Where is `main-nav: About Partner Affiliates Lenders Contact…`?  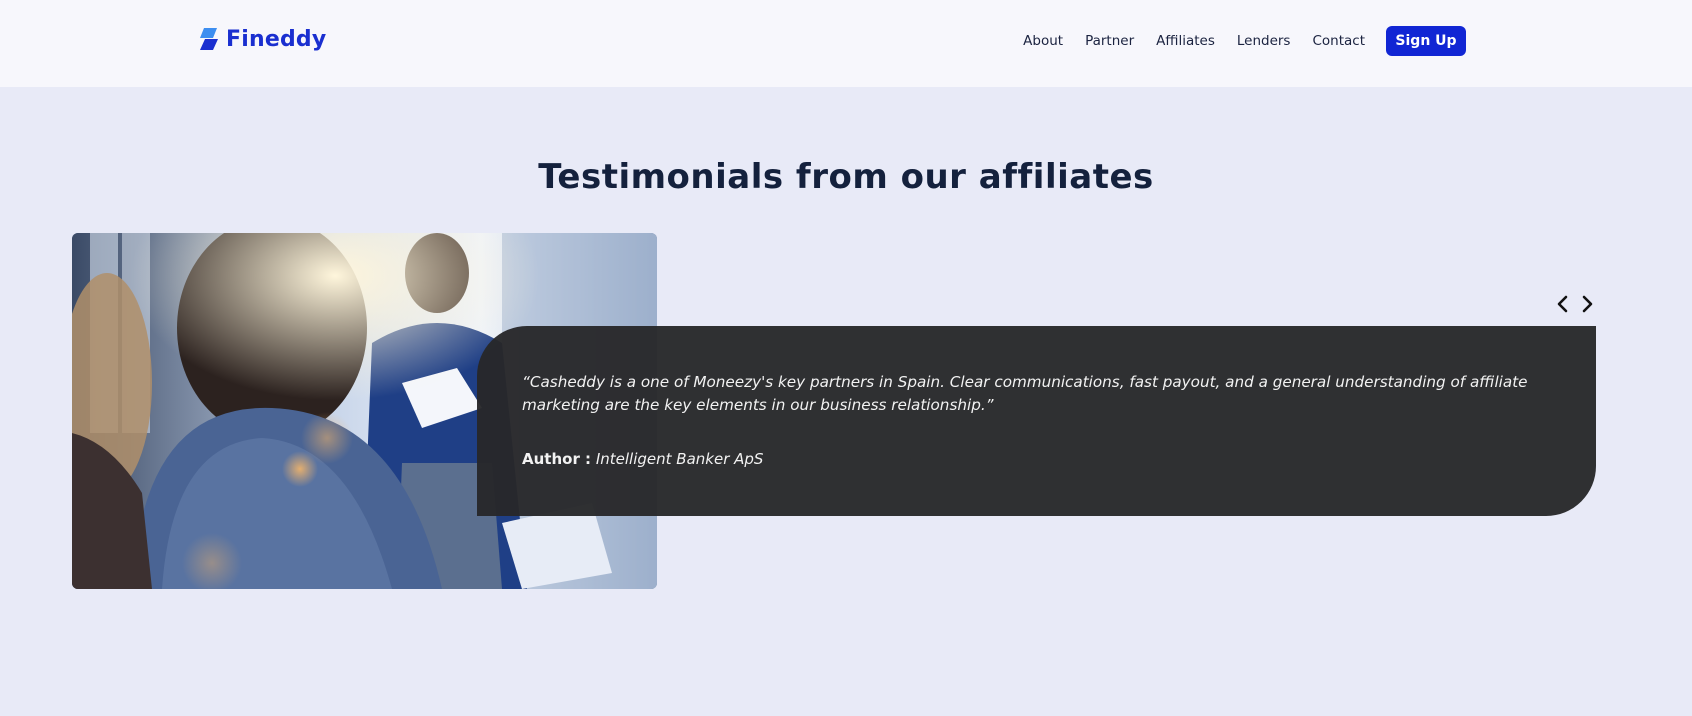 main-nav: About Partner Affiliates Lenders Contact… is located at coordinates (1244, 41).